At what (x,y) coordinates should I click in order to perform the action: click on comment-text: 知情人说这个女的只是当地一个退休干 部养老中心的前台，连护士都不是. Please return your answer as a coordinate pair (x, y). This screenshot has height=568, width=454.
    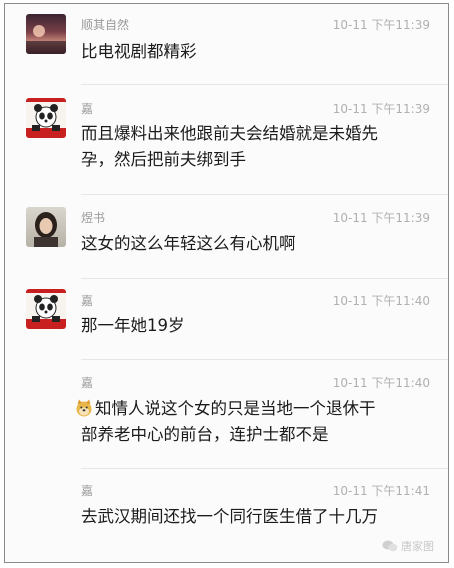
    Looking at the image, I should click on (252, 422).